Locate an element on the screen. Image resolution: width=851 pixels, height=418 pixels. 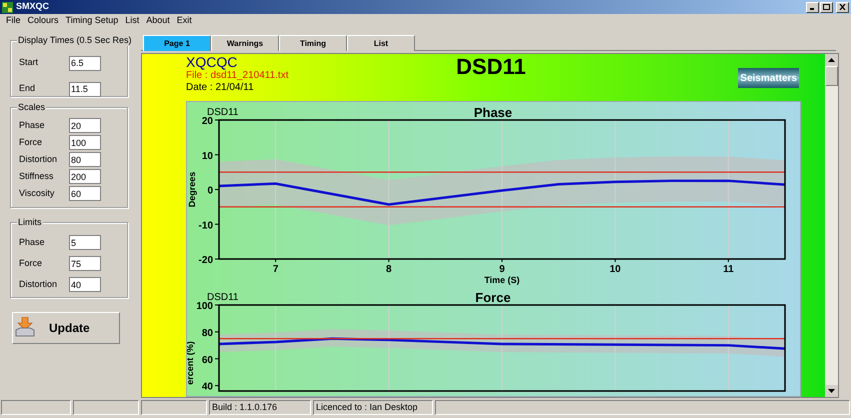
x-tick-label: 9 is located at coordinates (502, 269).